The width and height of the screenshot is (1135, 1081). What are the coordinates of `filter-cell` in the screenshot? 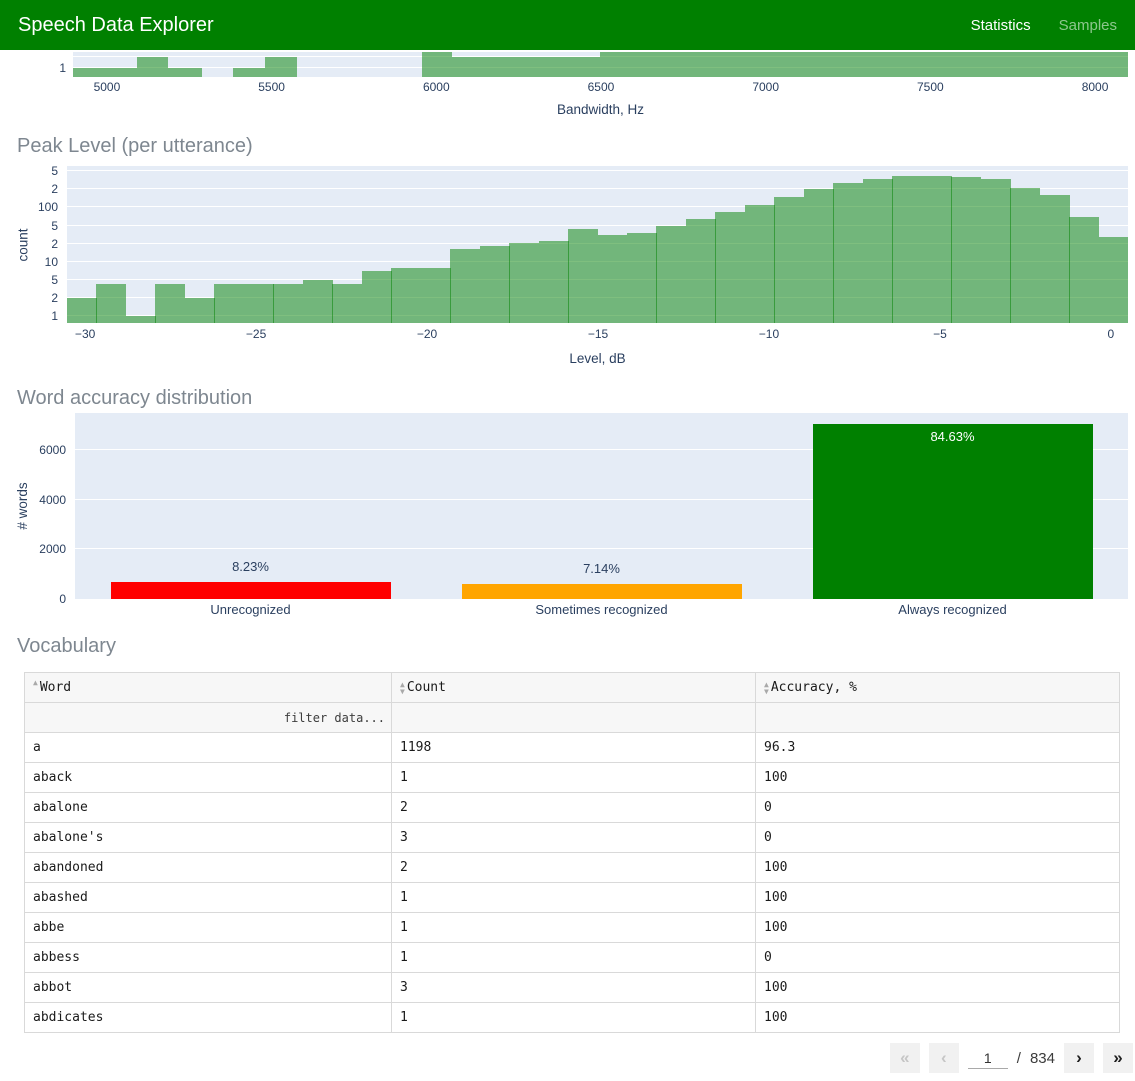 It's located at (208, 717).